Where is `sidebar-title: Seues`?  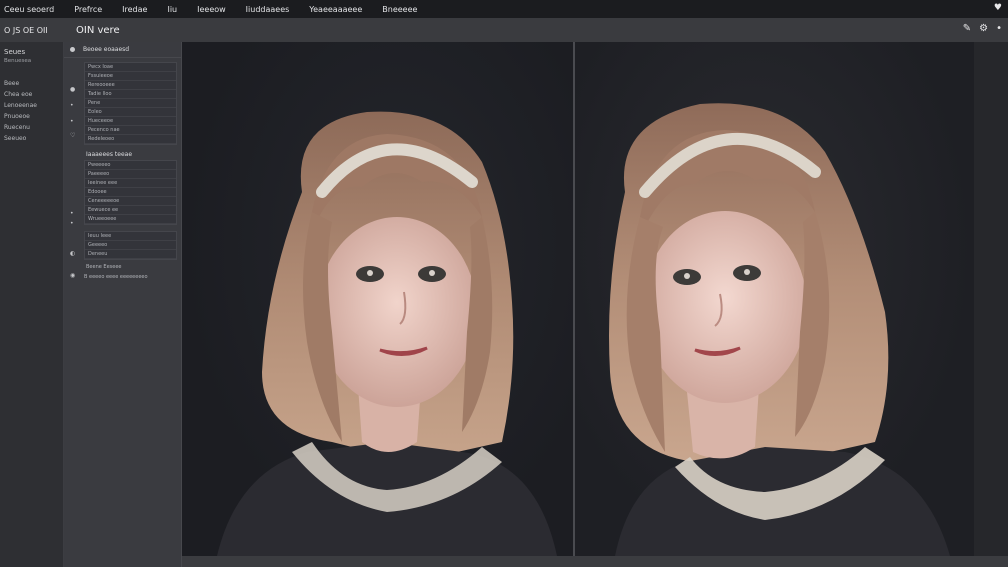
sidebar-title: Seues is located at coordinates (15, 52).